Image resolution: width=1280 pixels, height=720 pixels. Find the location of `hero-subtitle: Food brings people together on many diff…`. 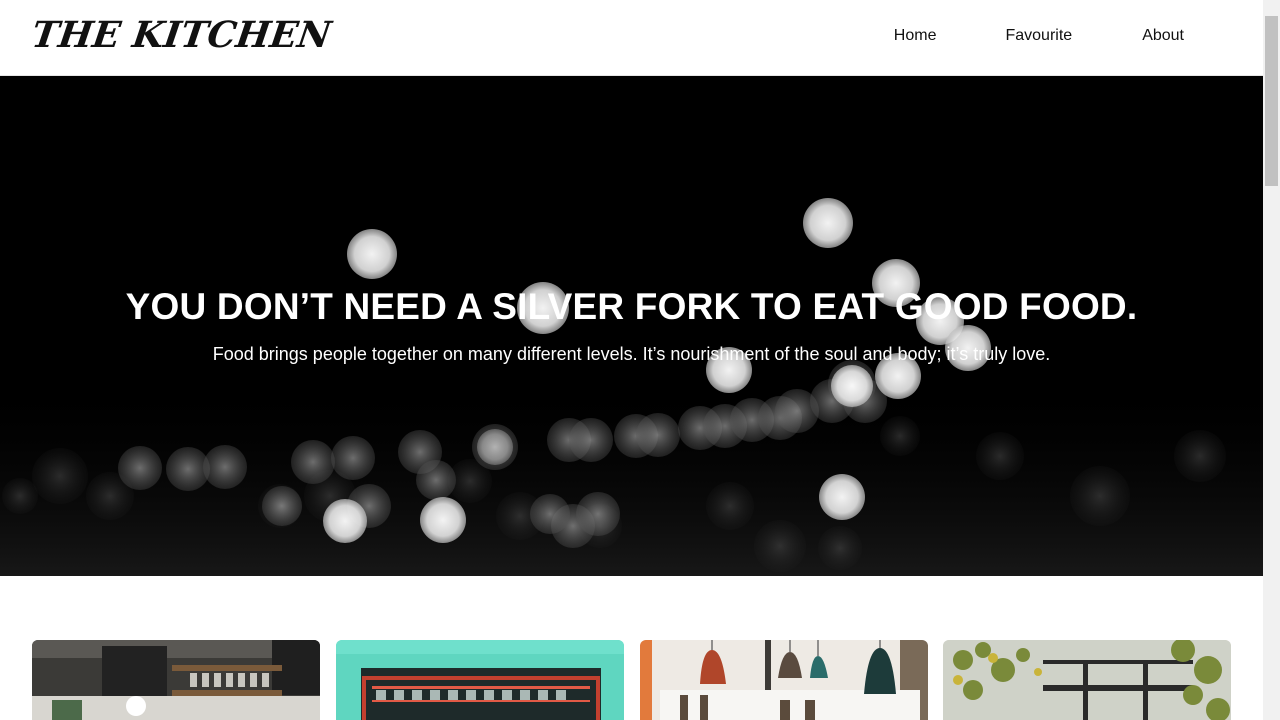

hero-subtitle: Food brings people together on many diff… is located at coordinates (631, 354).